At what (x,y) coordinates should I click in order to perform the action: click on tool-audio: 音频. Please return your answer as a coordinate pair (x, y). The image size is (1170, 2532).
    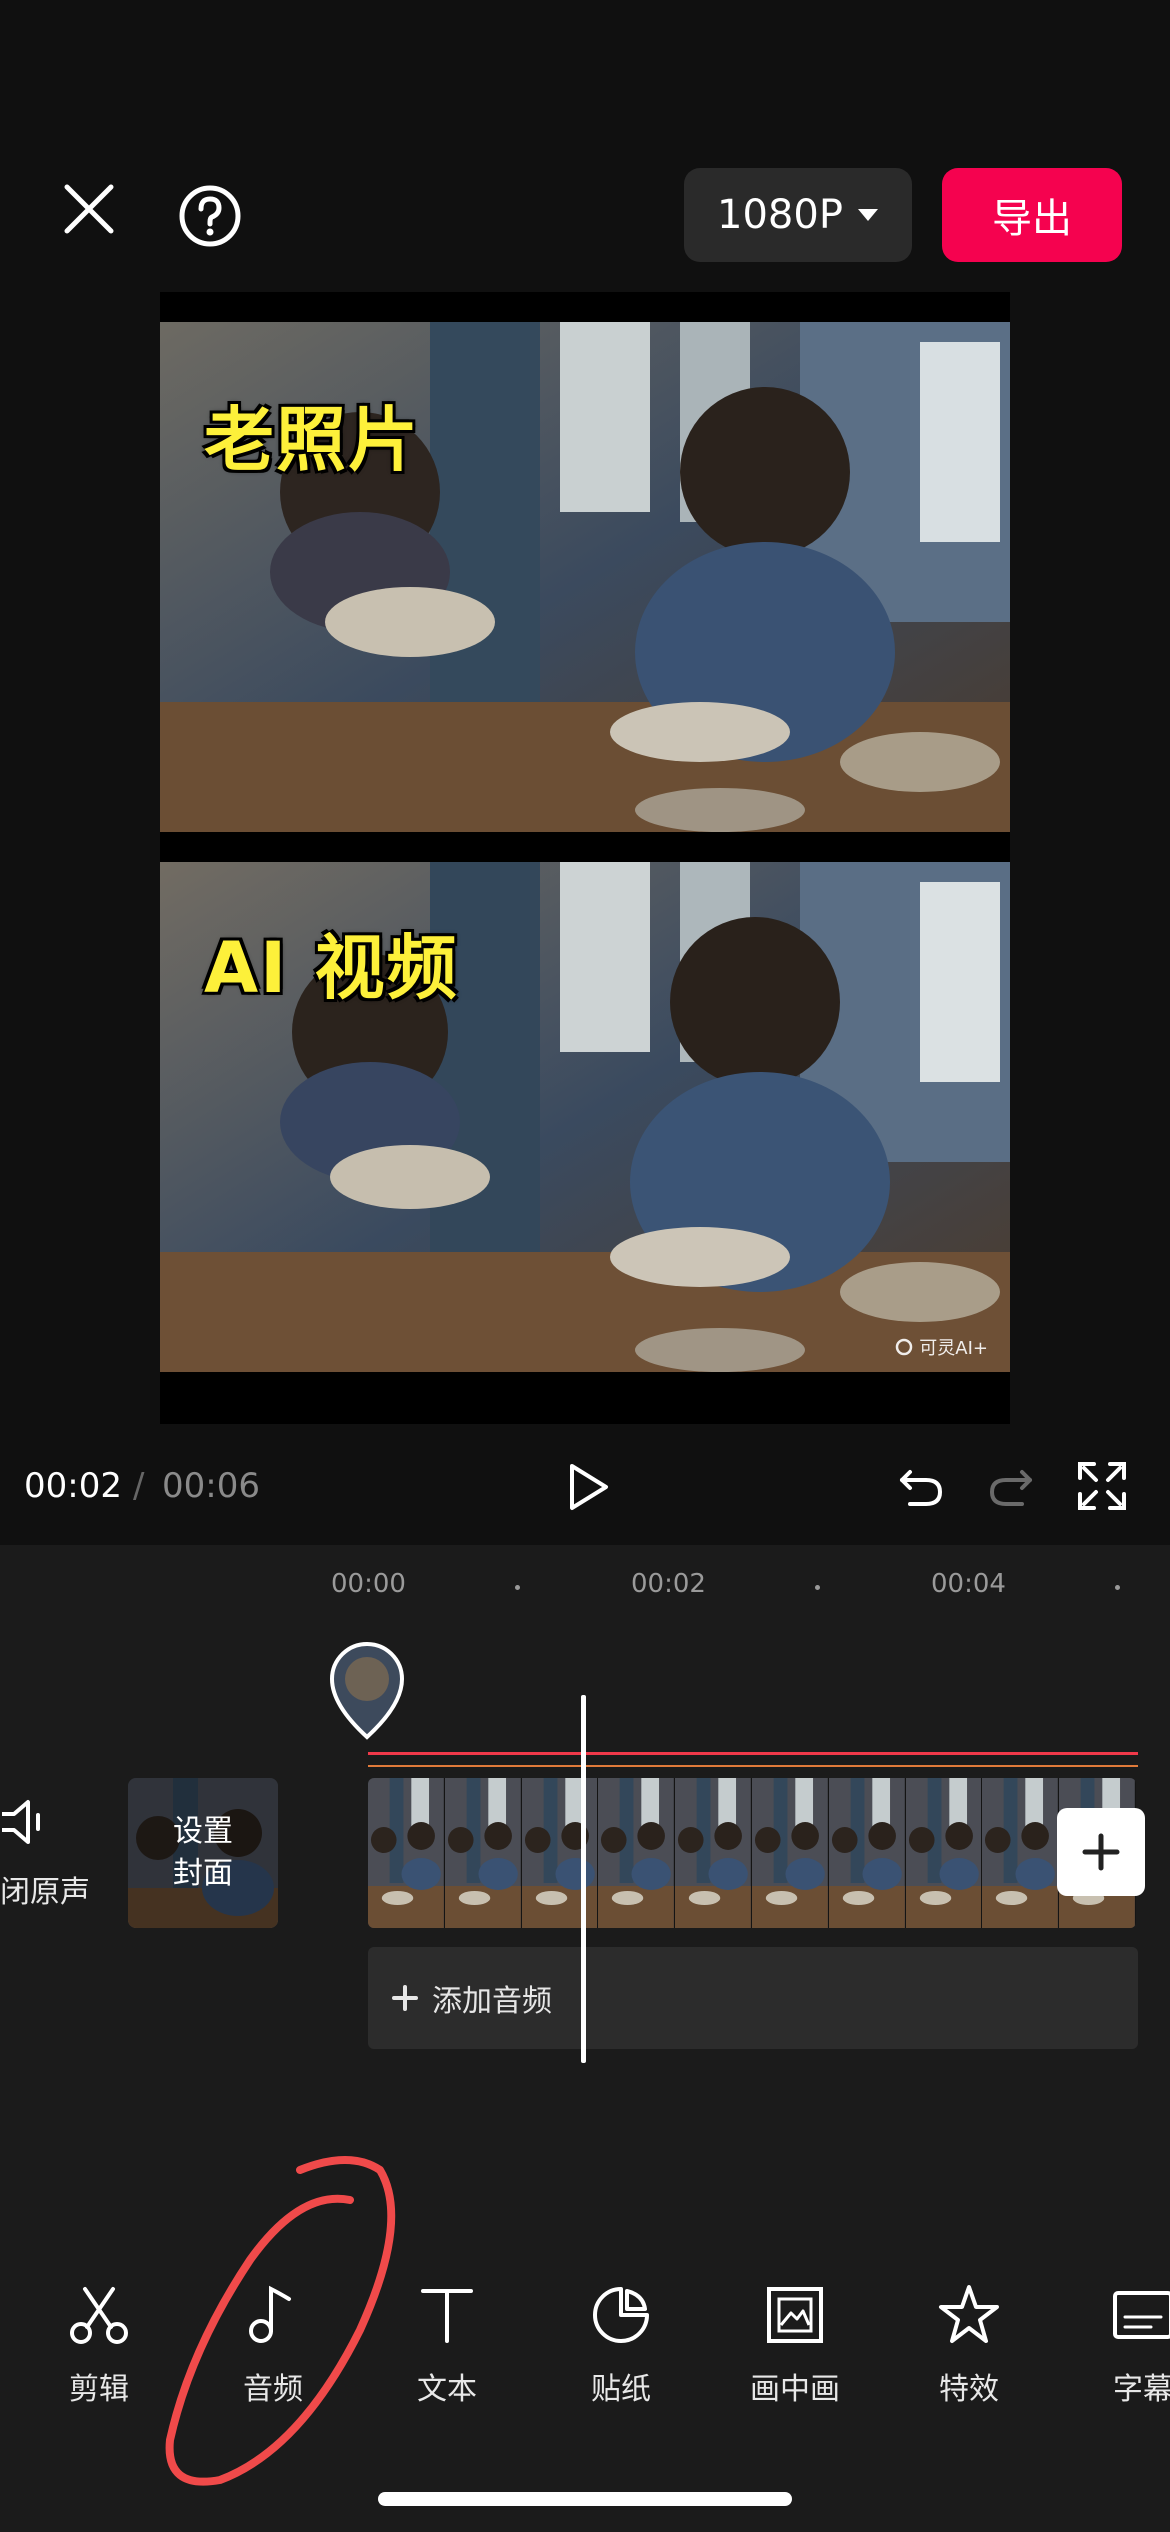
    Looking at the image, I should click on (273, 2344).